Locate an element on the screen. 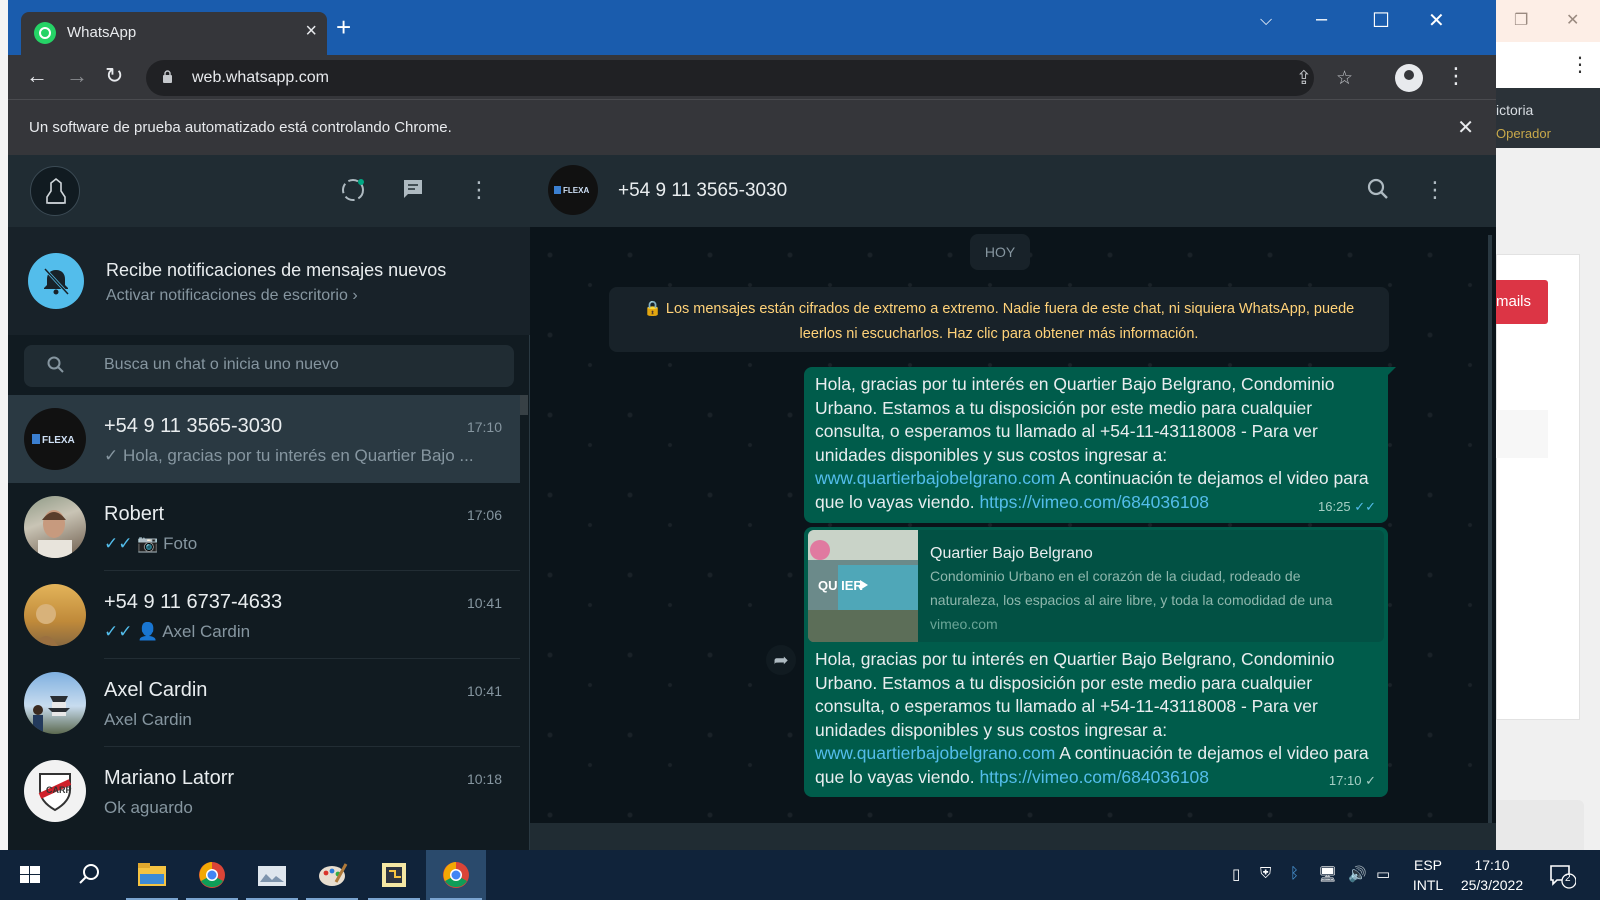  chrome-active-icon is located at coordinates (456, 875).